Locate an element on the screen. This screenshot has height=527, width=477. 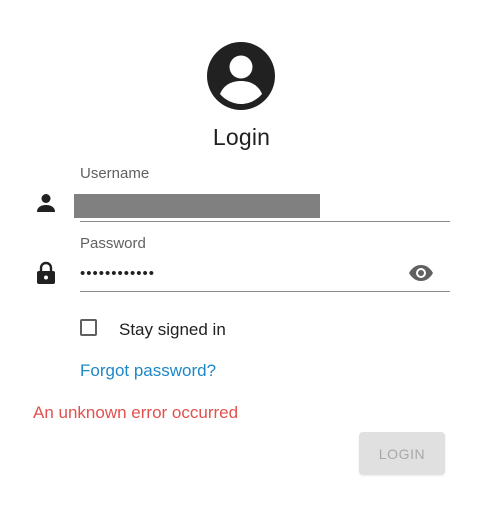
password-label: Password is located at coordinates (113, 243).